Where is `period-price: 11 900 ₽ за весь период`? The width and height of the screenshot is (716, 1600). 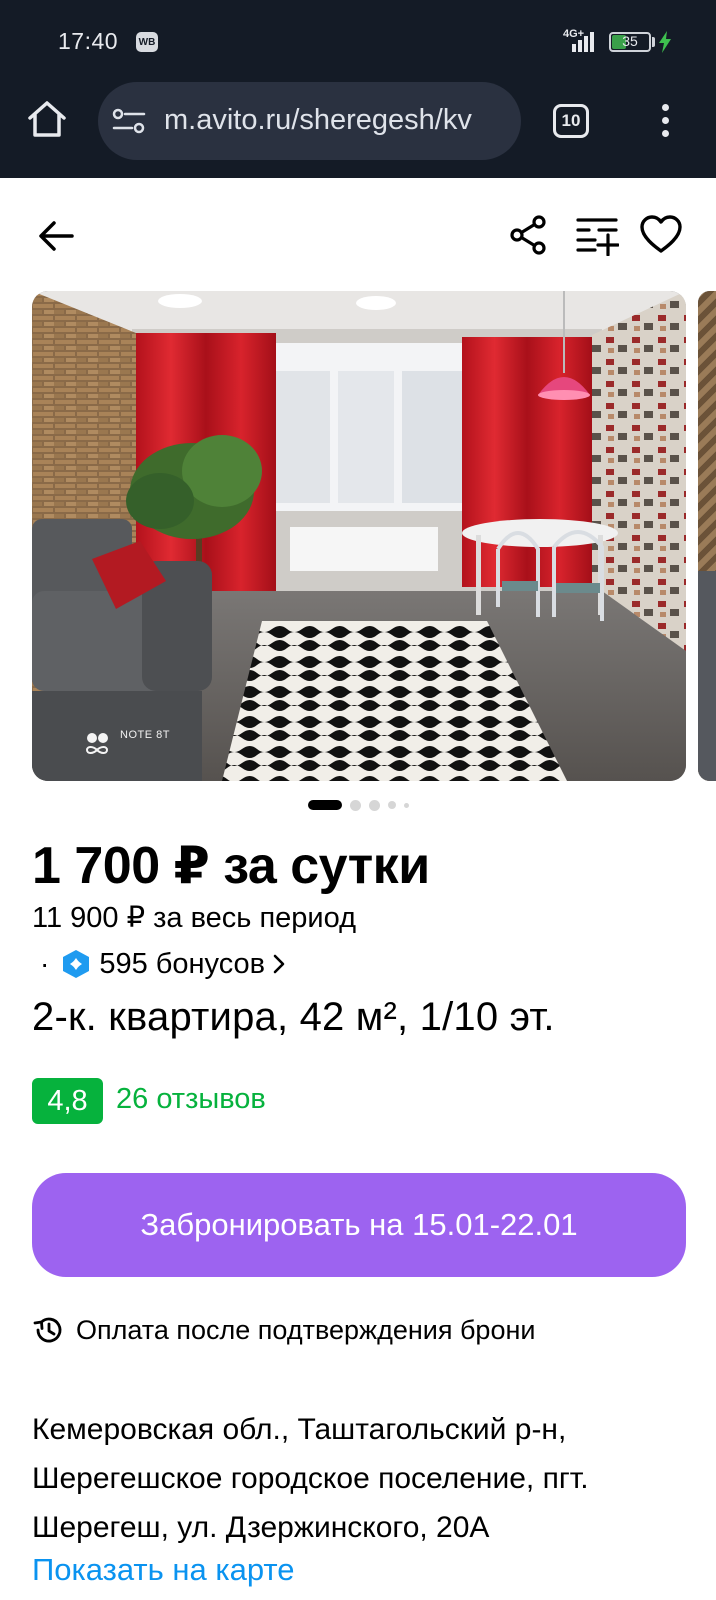
period-price: 11 900 ₽ за весь период is located at coordinates (194, 918).